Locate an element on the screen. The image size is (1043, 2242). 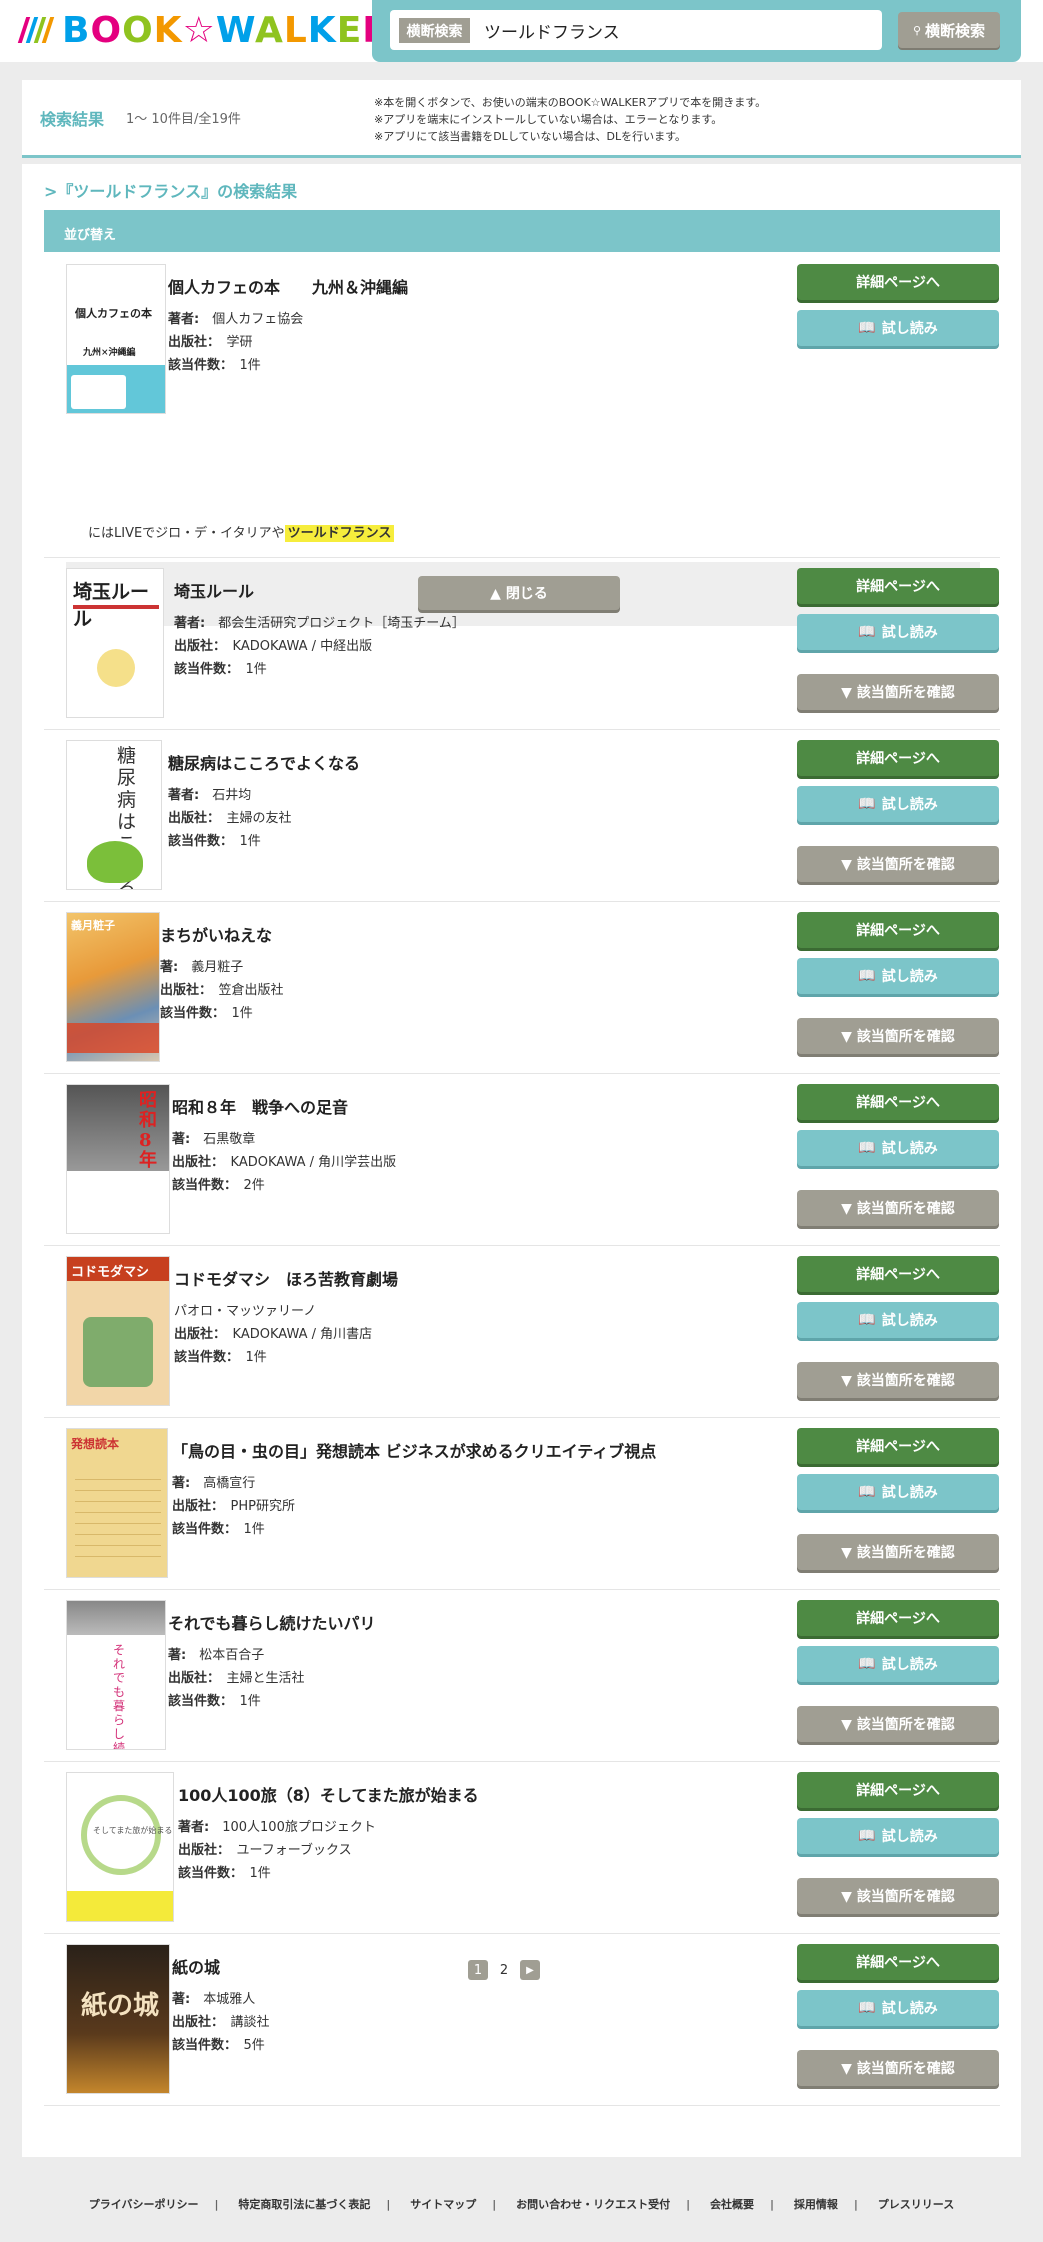
search-category-button: 横断検索 is located at coordinates (434, 30).